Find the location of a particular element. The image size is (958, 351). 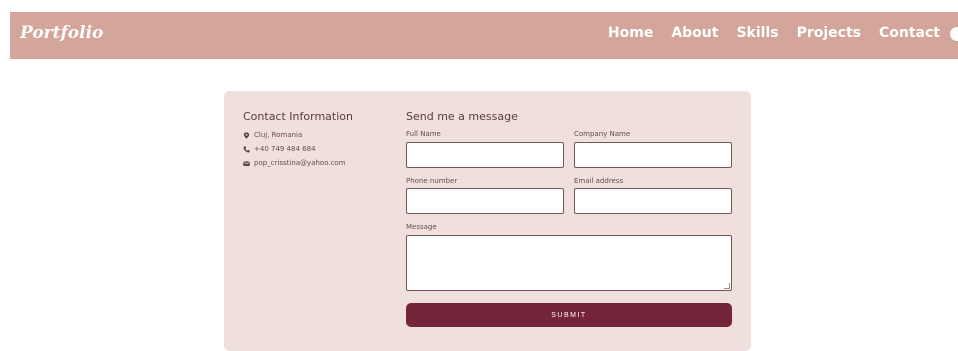

full-name-label: Full Name is located at coordinates (423, 134).